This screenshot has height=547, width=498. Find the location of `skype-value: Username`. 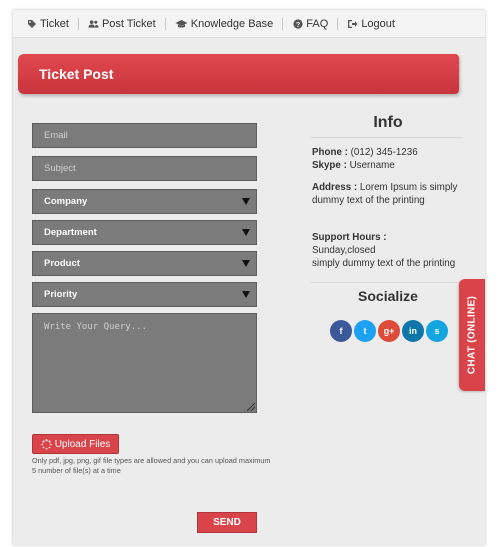

skype-value: Username is located at coordinates (372, 165).